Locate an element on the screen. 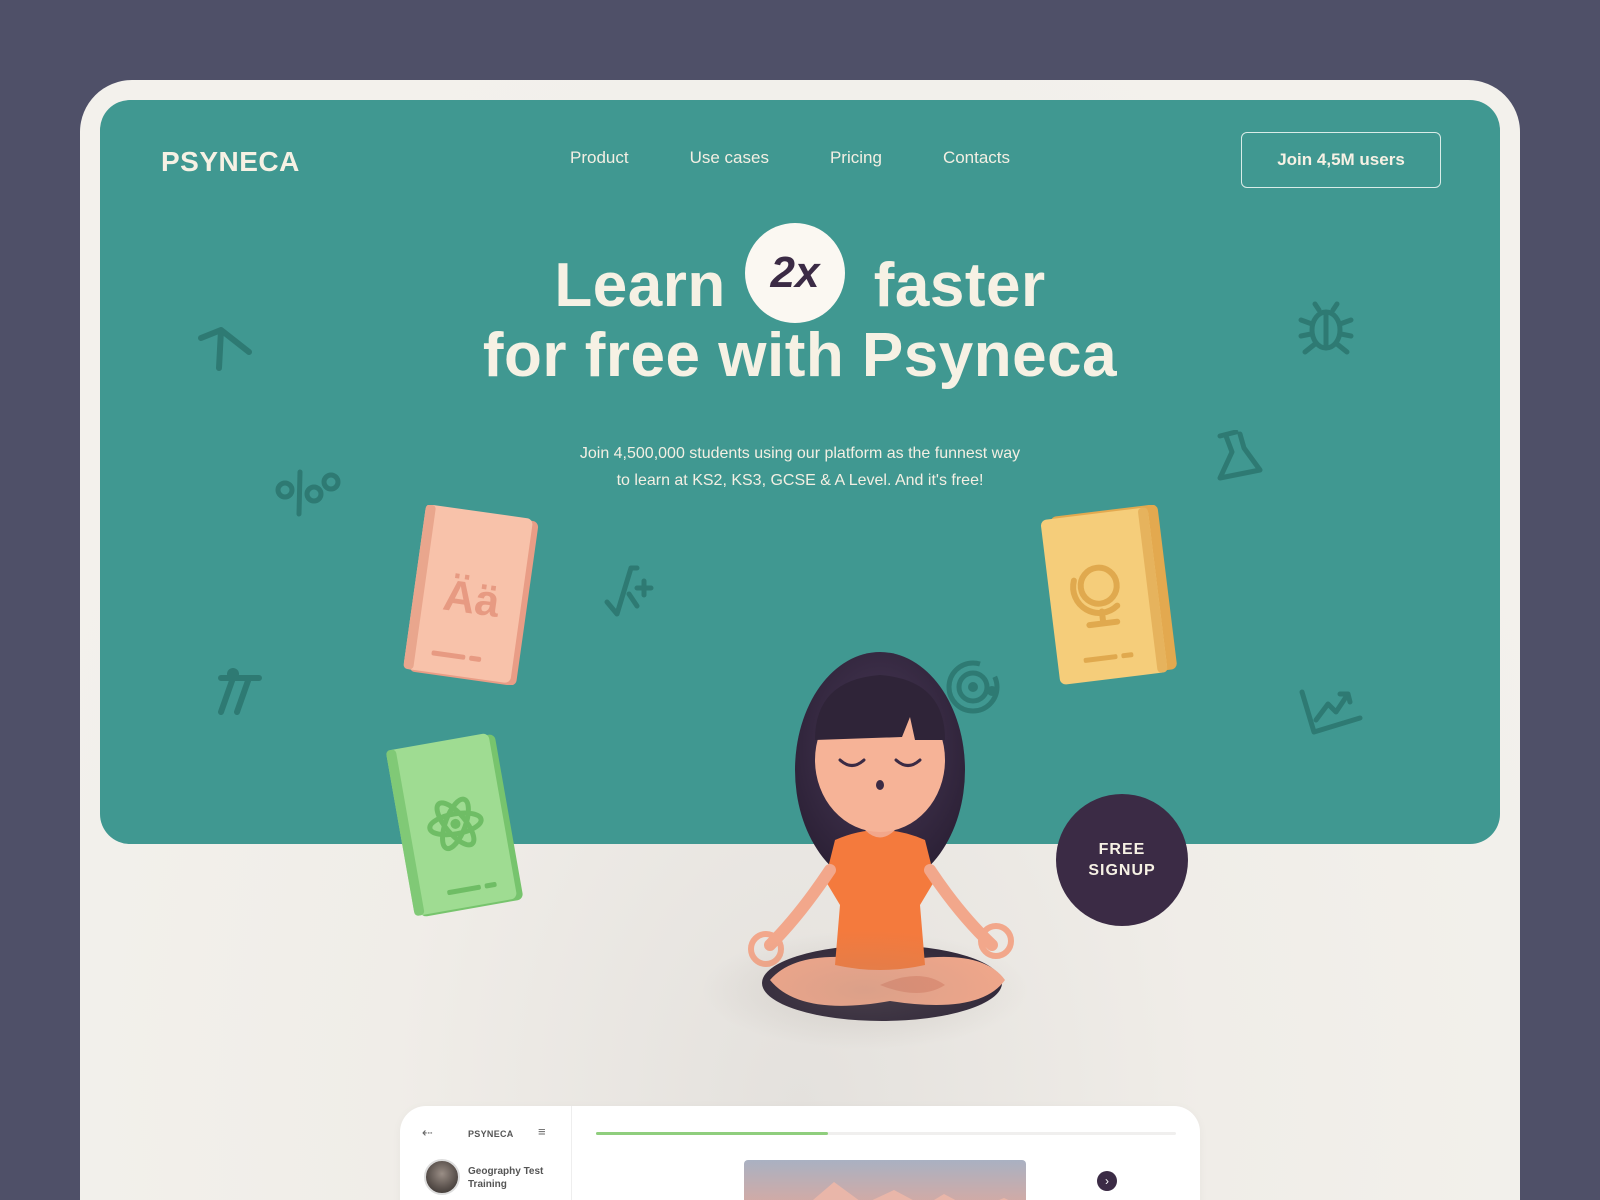 The height and width of the screenshot is (1200, 1600). chevron-right-icon: › is located at coordinates (1107, 1181).